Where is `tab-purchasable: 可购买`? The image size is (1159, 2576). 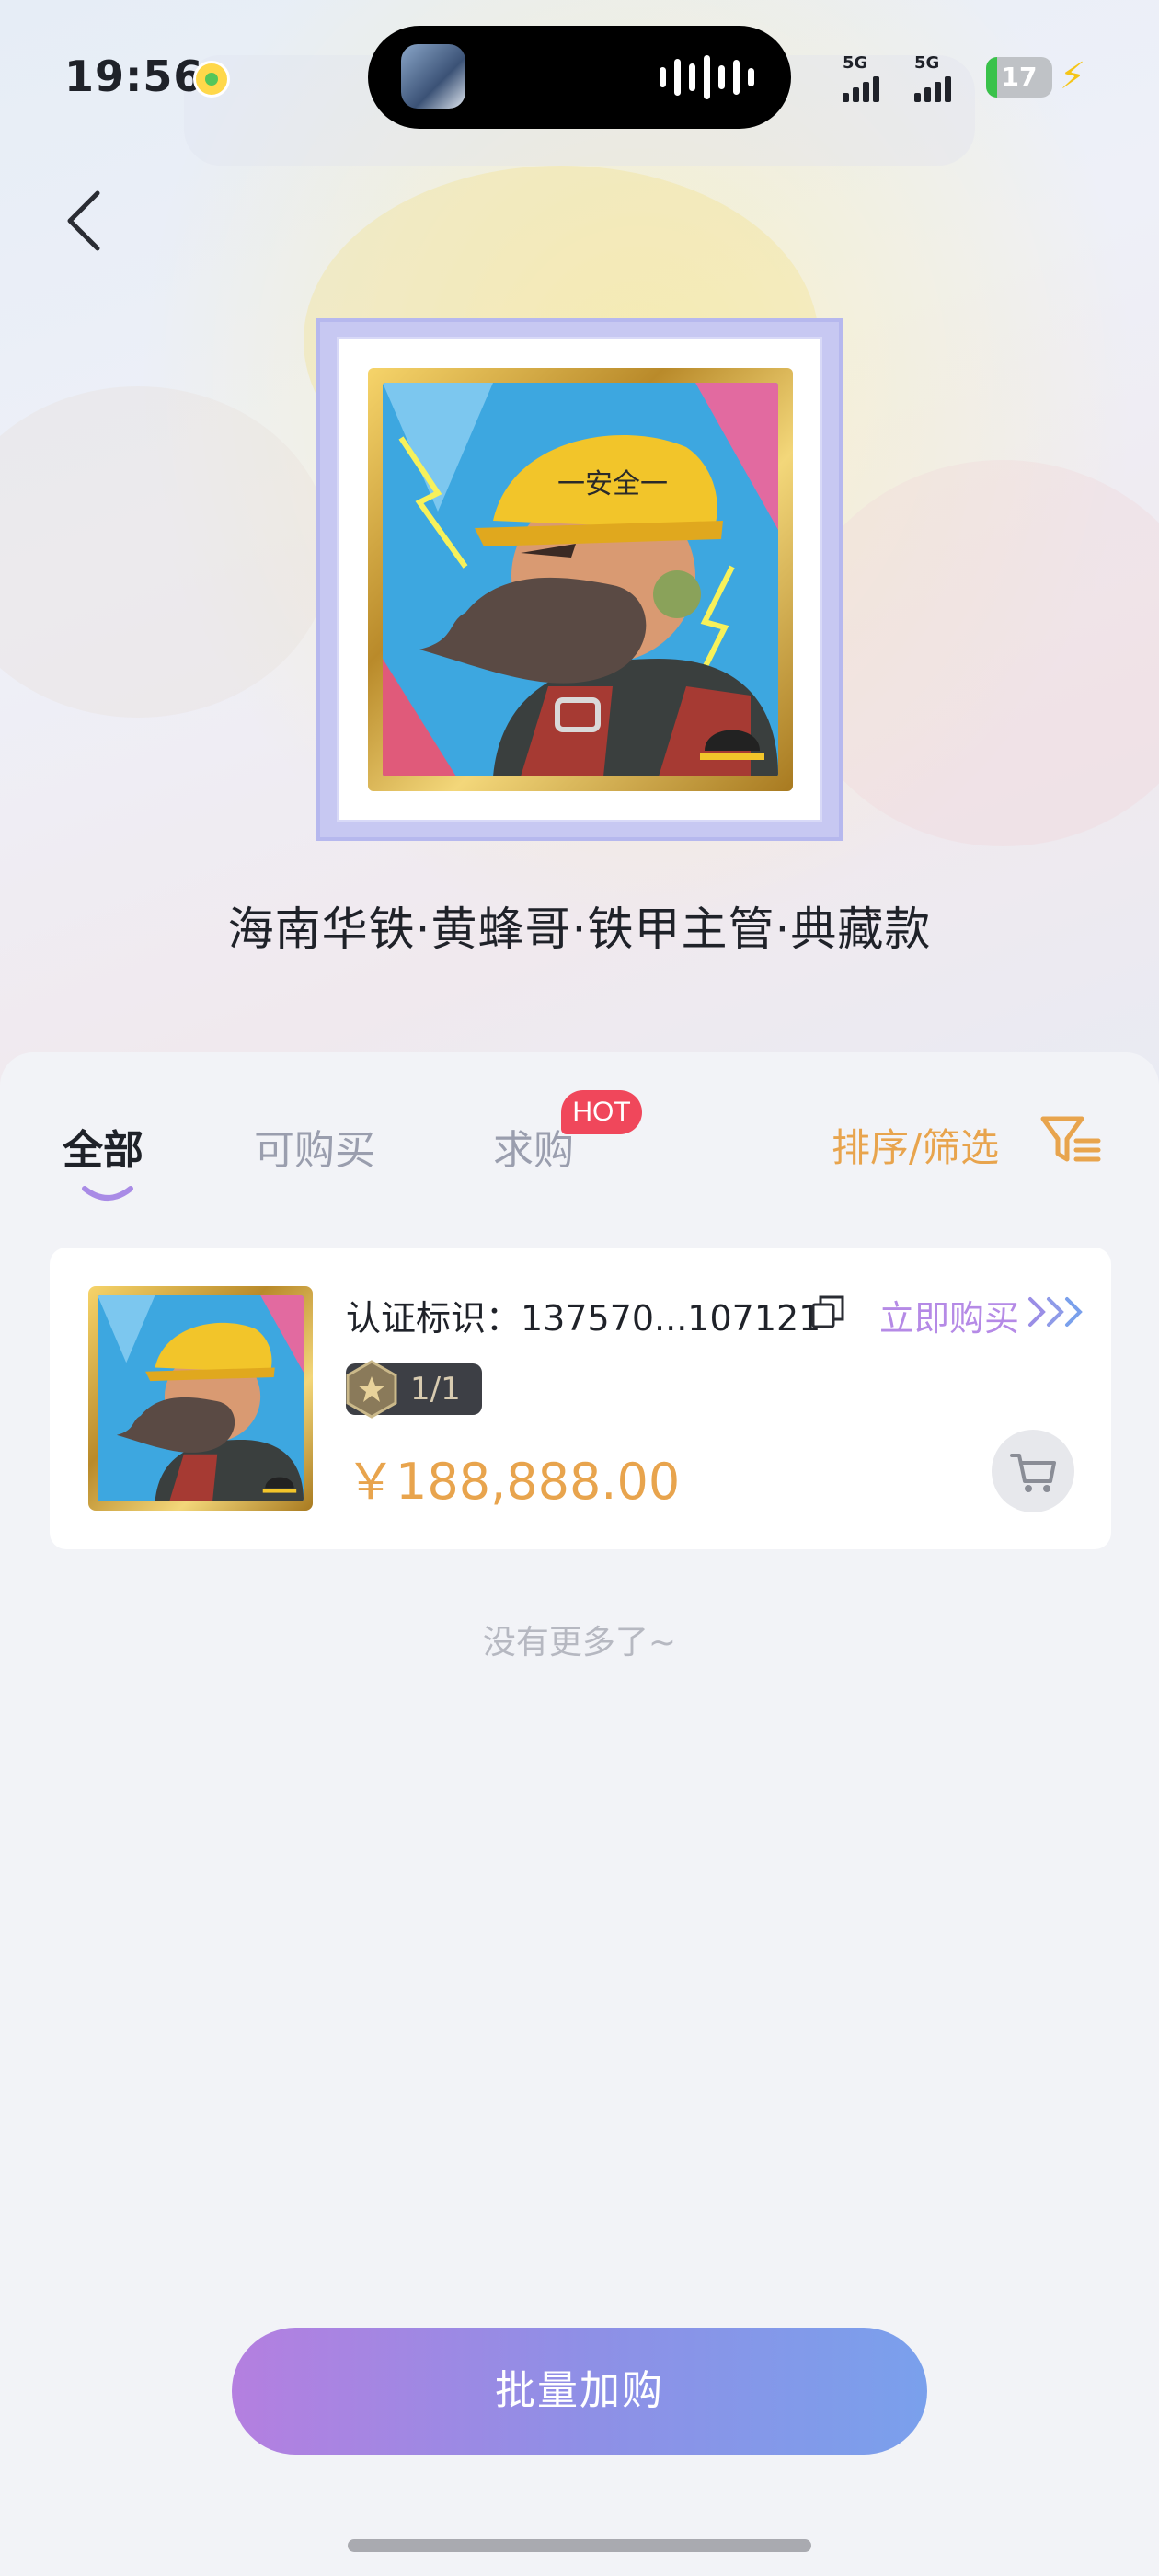
tab-purchasable: 可购买 is located at coordinates (314, 1146).